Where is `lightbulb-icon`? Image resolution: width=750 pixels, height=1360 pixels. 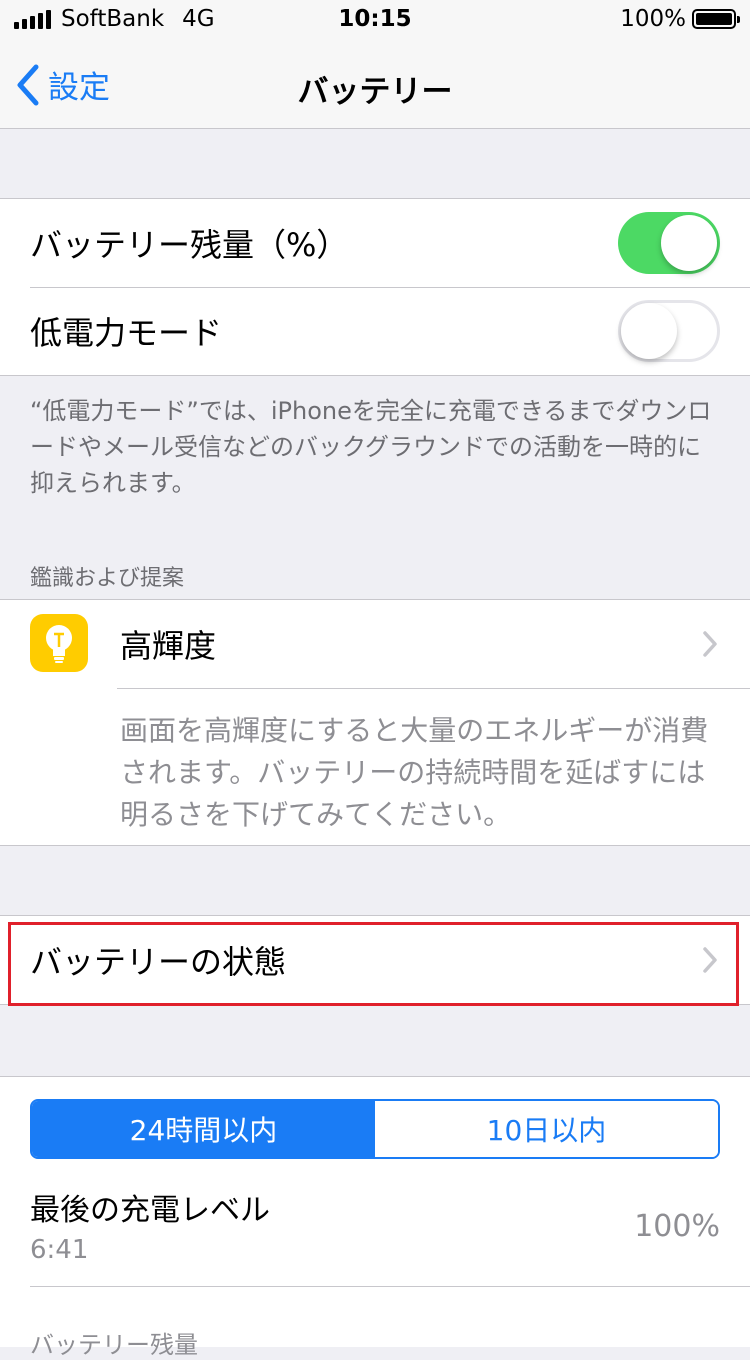 lightbulb-icon is located at coordinates (59, 643).